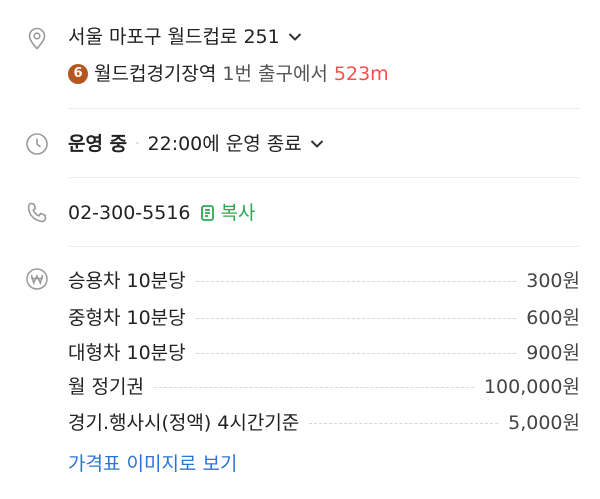 Image resolution: width=600 pixels, height=499 pixels. I want to click on price-item-name: 경기.행사시(정액) 4시간기준, so click(184, 422).